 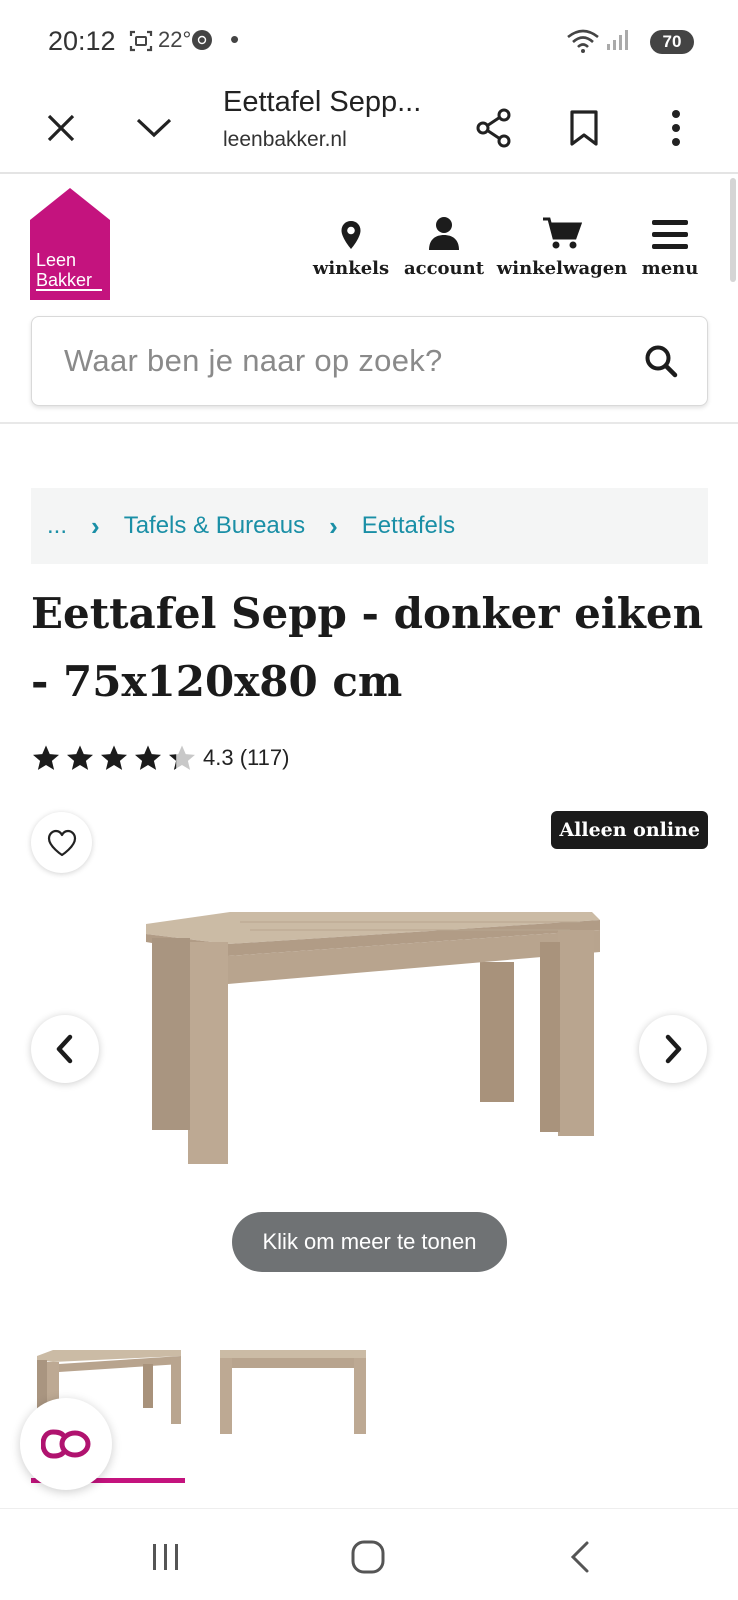 What do you see at coordinates (408, 526) in the screenshot?
I see `breadcrumb-eettafels: Eettafels` at bounding box center [408, 526].